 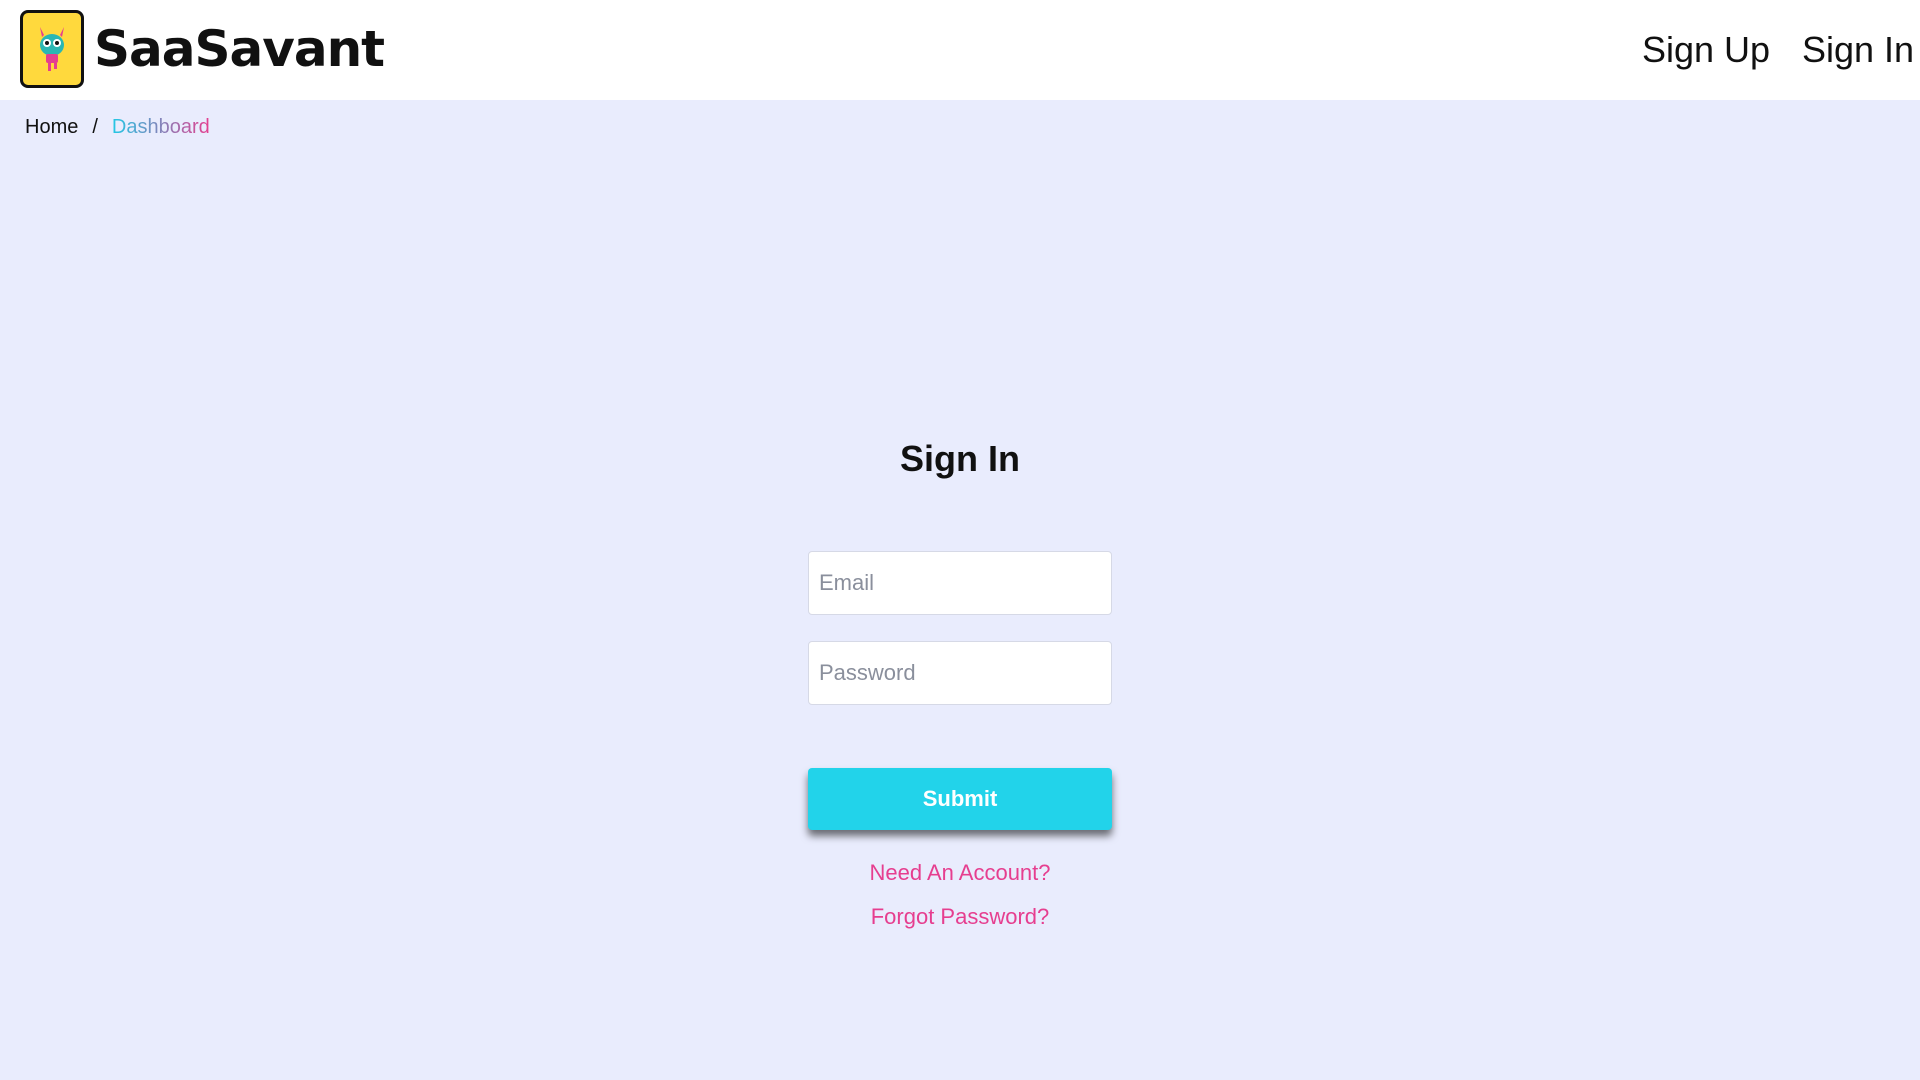 What do you see at coordinates (161, 127) in the screenshot?
I see `breadcrumb-dashboard-link: Dashboard` at bounding box center [161, 127].